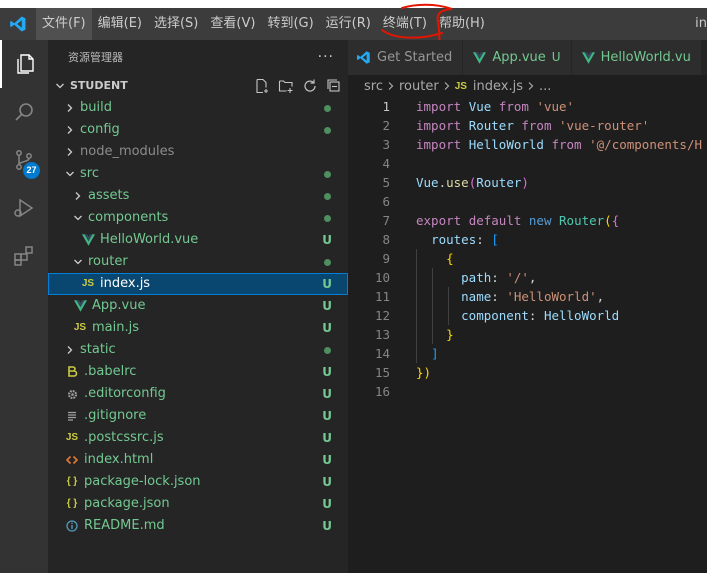 This screenshot has width=707, height=573. Describe the element at coordinates (348, 24) in the screenshot. I see `menu-item-5: 运行(R)` at that location.